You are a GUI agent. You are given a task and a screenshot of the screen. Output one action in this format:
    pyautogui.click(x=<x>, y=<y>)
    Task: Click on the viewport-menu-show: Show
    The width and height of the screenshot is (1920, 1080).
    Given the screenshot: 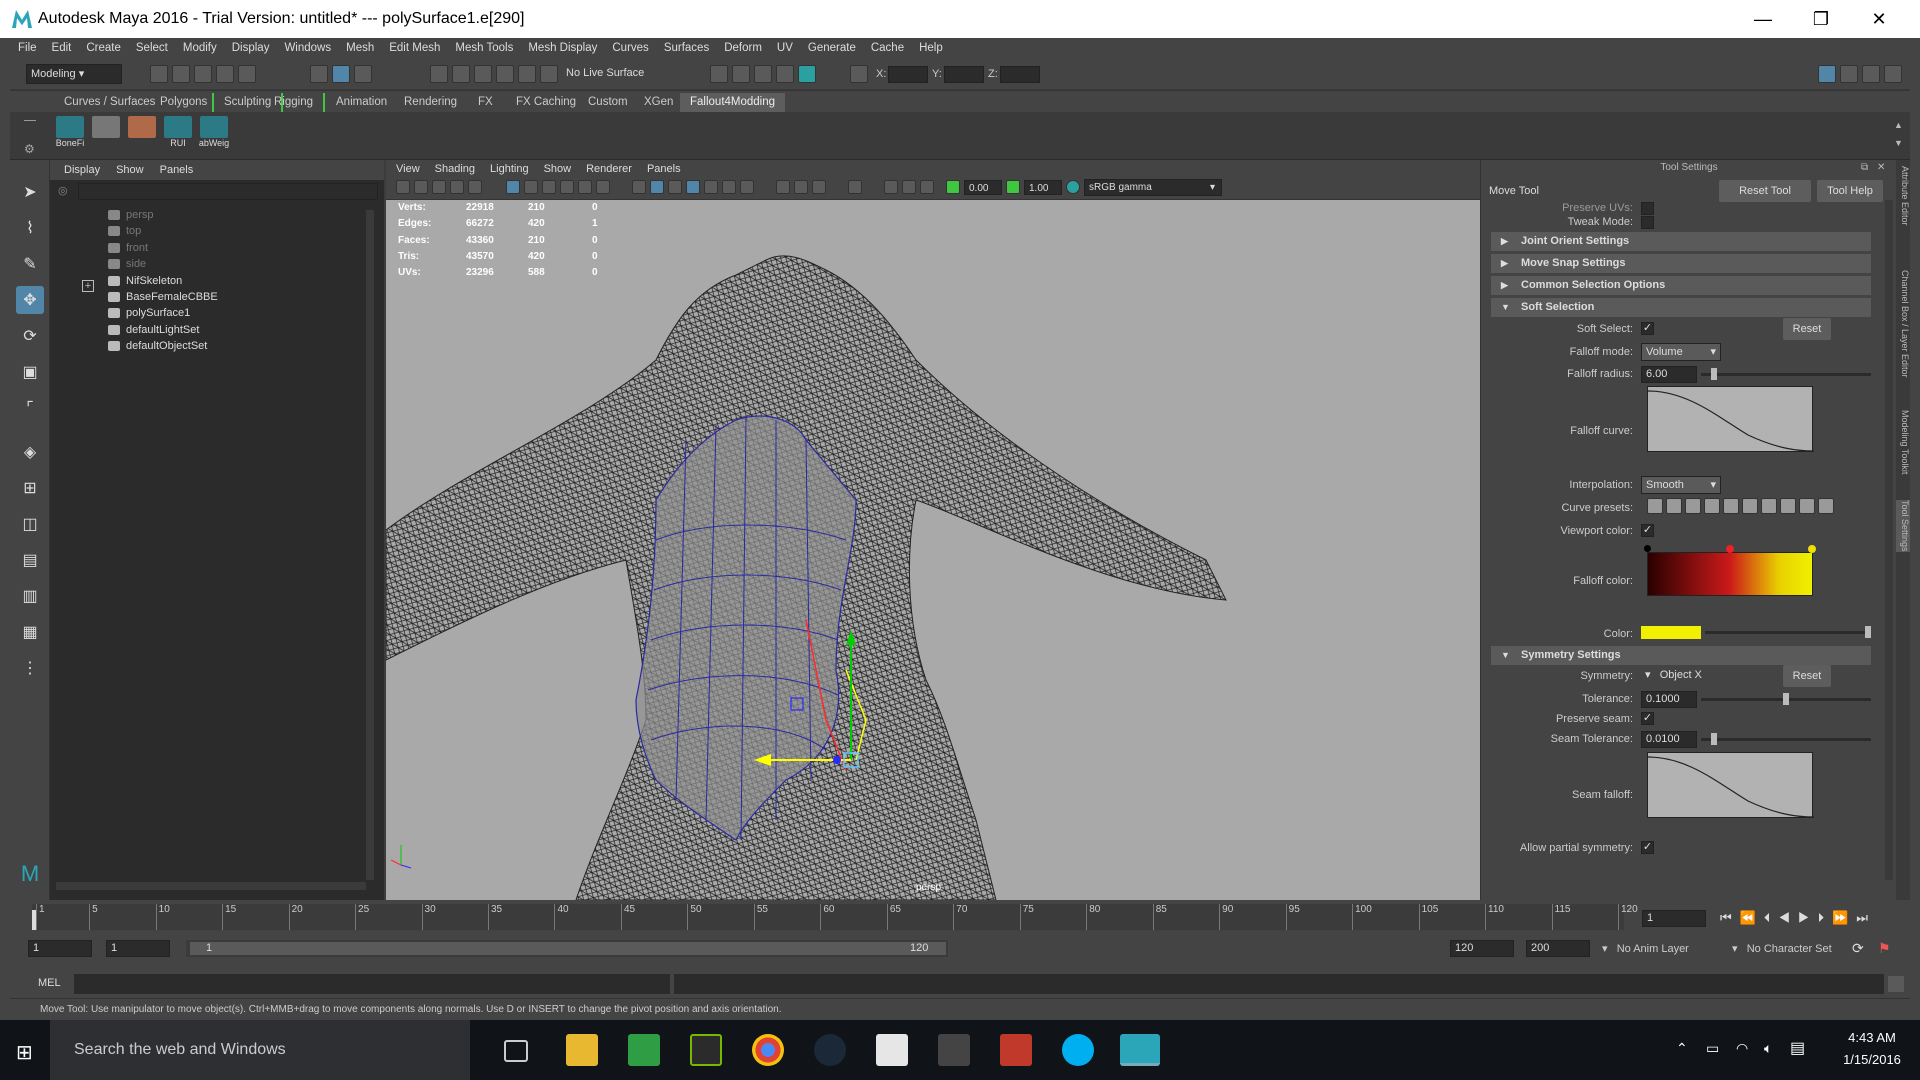 What is the action you would take?
    pyautogui.click(x=558, y=169)
    